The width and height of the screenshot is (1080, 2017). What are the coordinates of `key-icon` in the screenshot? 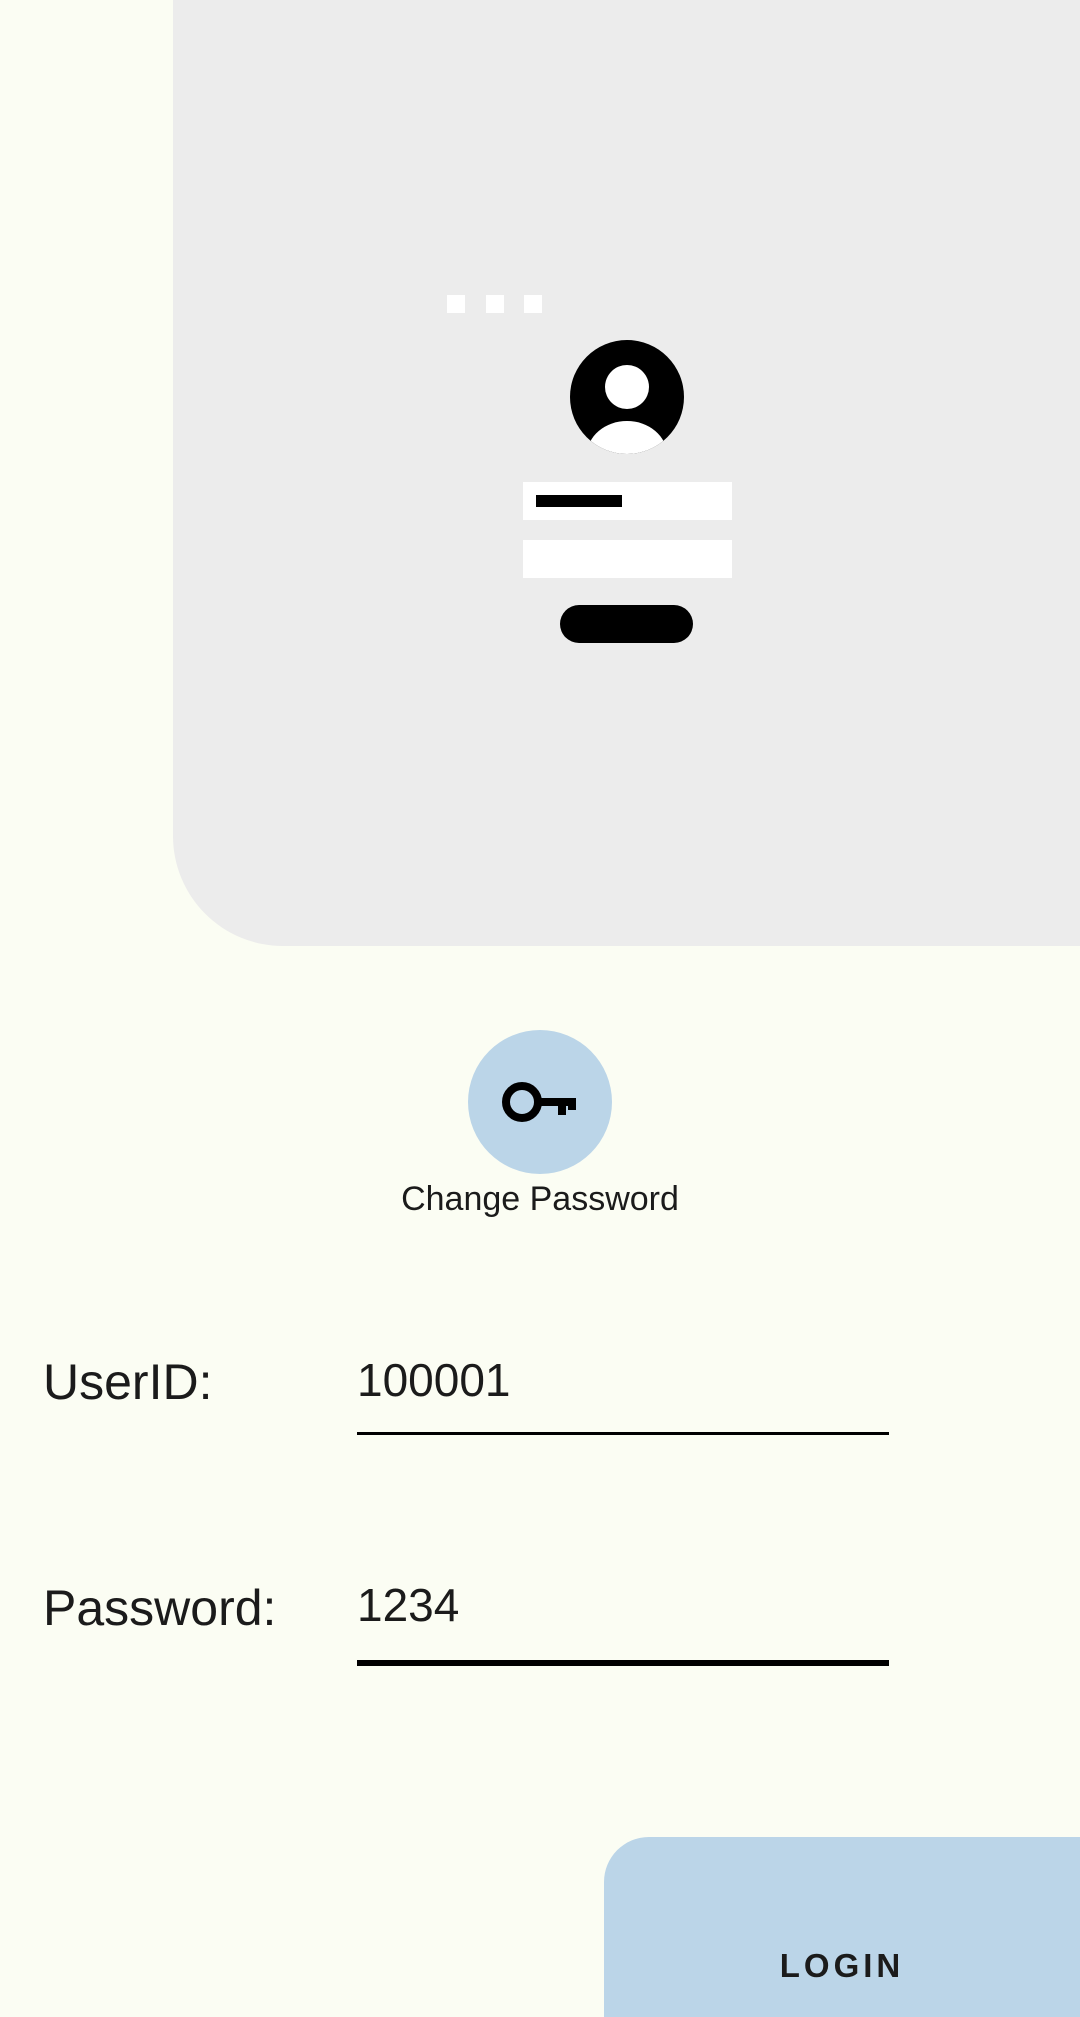 It's located at (539, 1102).